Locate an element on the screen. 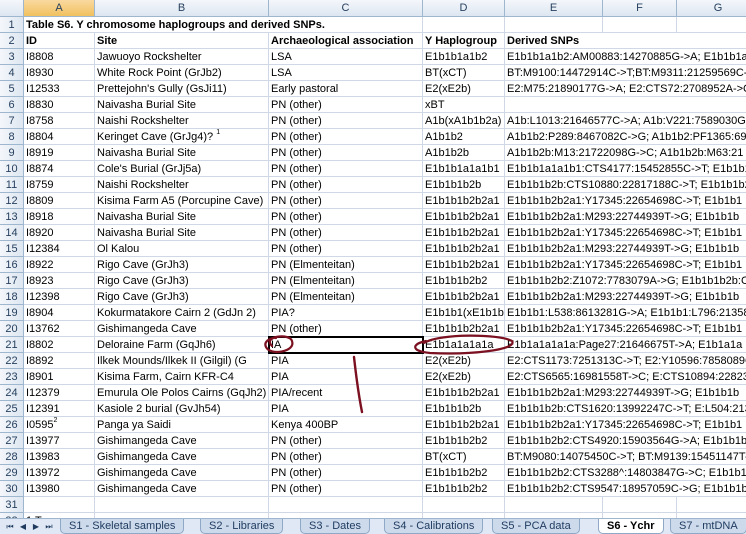 The width and height of the screenshot is (746, 534). haplogroup-cell: E1b1a1a1a1a is located at coordinates (464, 345).